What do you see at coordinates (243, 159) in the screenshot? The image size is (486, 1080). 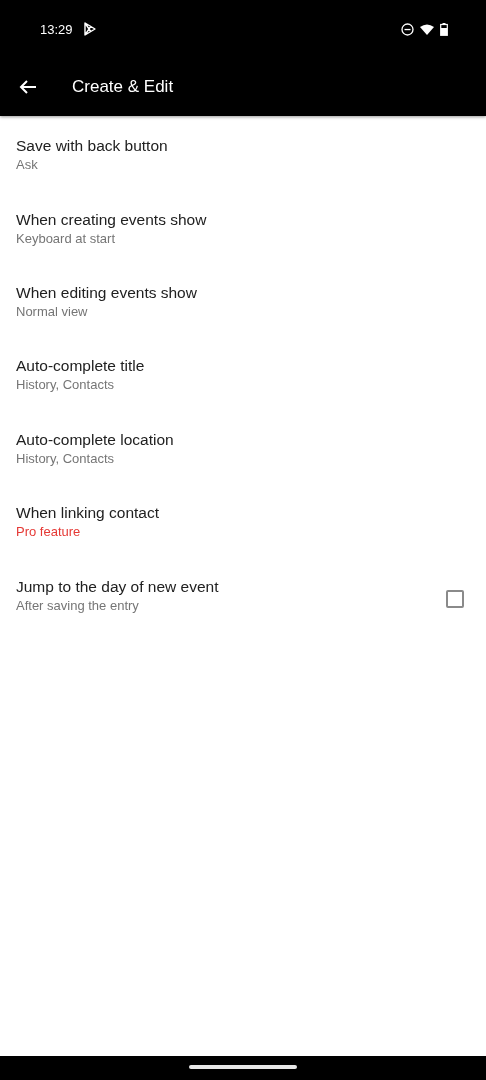 I see `setting-item: Save with back button Ask` at bounding box center [243, 159].